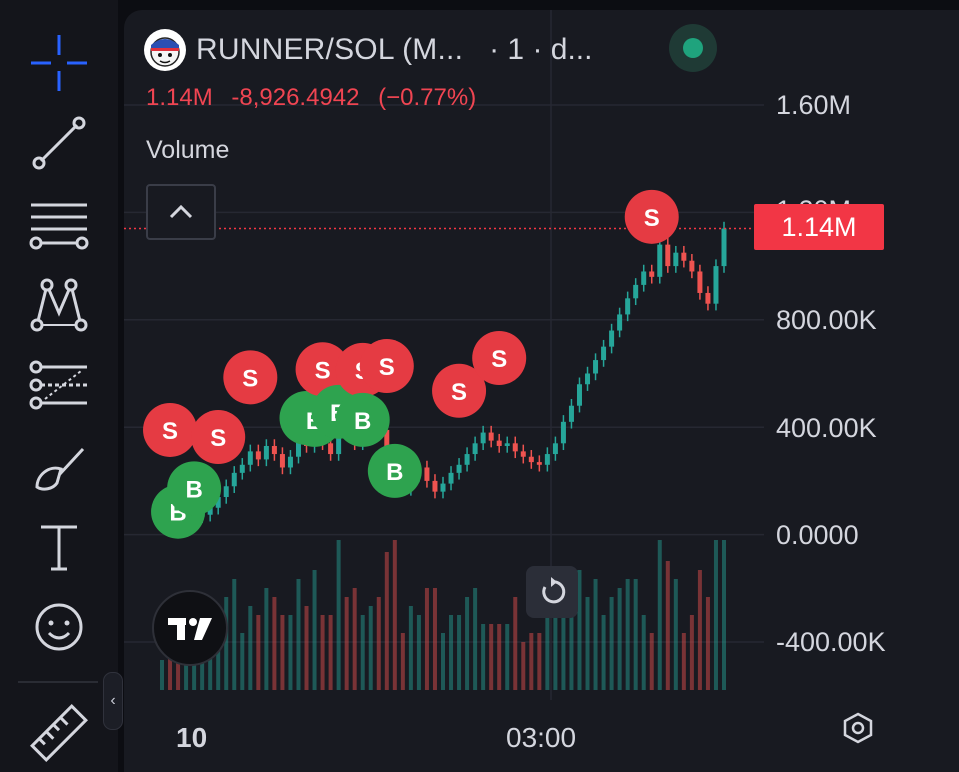  I want to click on toolbar-collapse-button: ‹, so click(113, 701).